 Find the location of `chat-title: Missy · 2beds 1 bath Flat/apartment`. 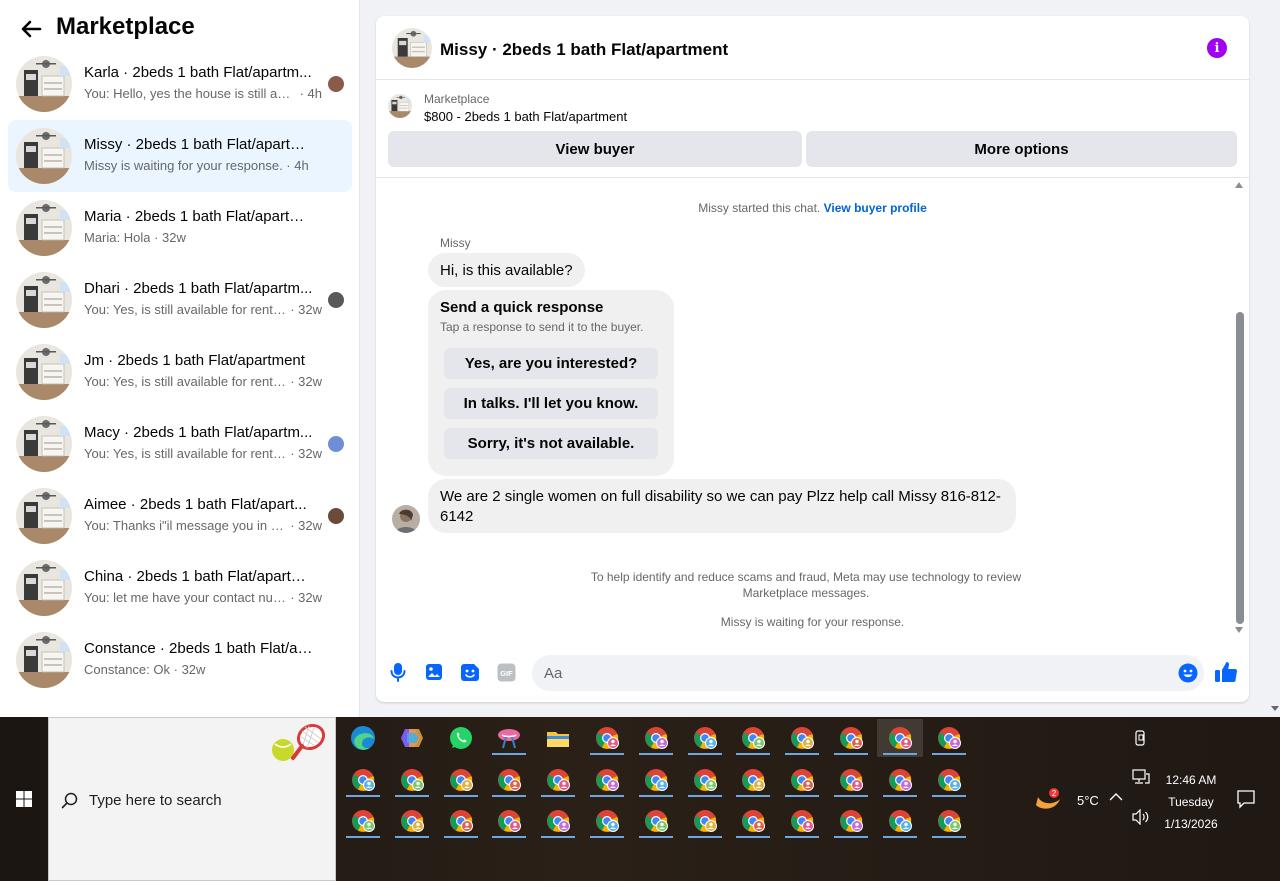

chat-title: Missy · 2beds 1 bath Flat/apartment is located at coordinates (584, 50).